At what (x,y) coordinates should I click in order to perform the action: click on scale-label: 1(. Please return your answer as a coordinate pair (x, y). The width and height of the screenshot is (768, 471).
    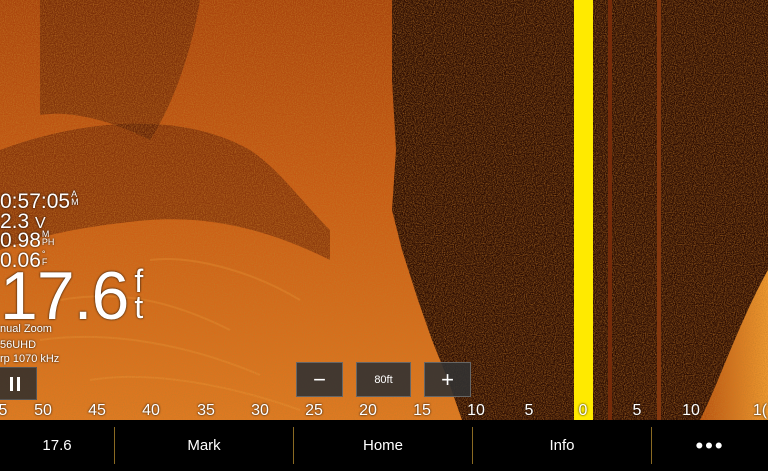
    Looking at the image, I should click on (760, 410).